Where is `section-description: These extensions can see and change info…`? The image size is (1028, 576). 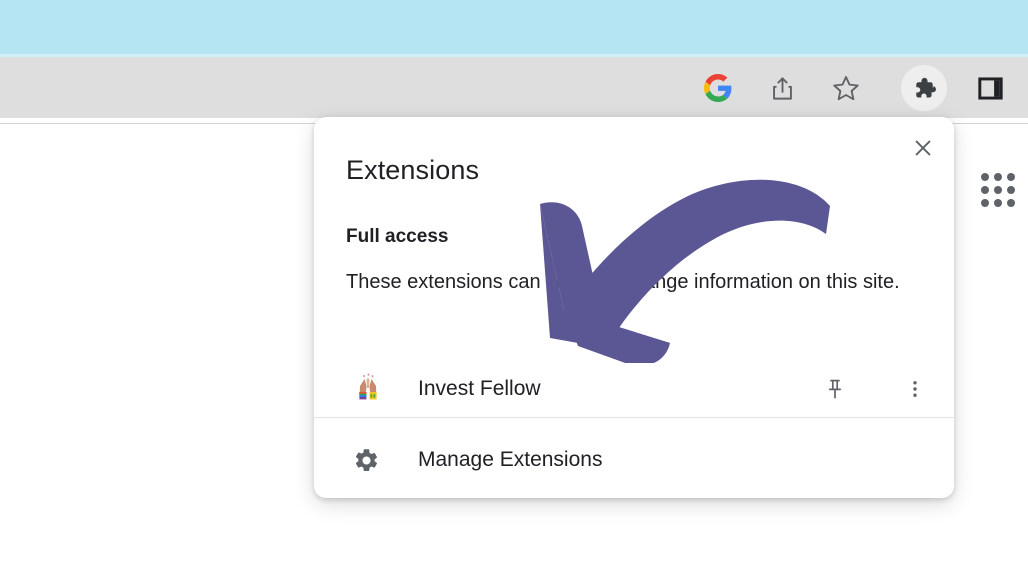
section-description: These extensions can see and change info… is located at coordinates (623, 282).